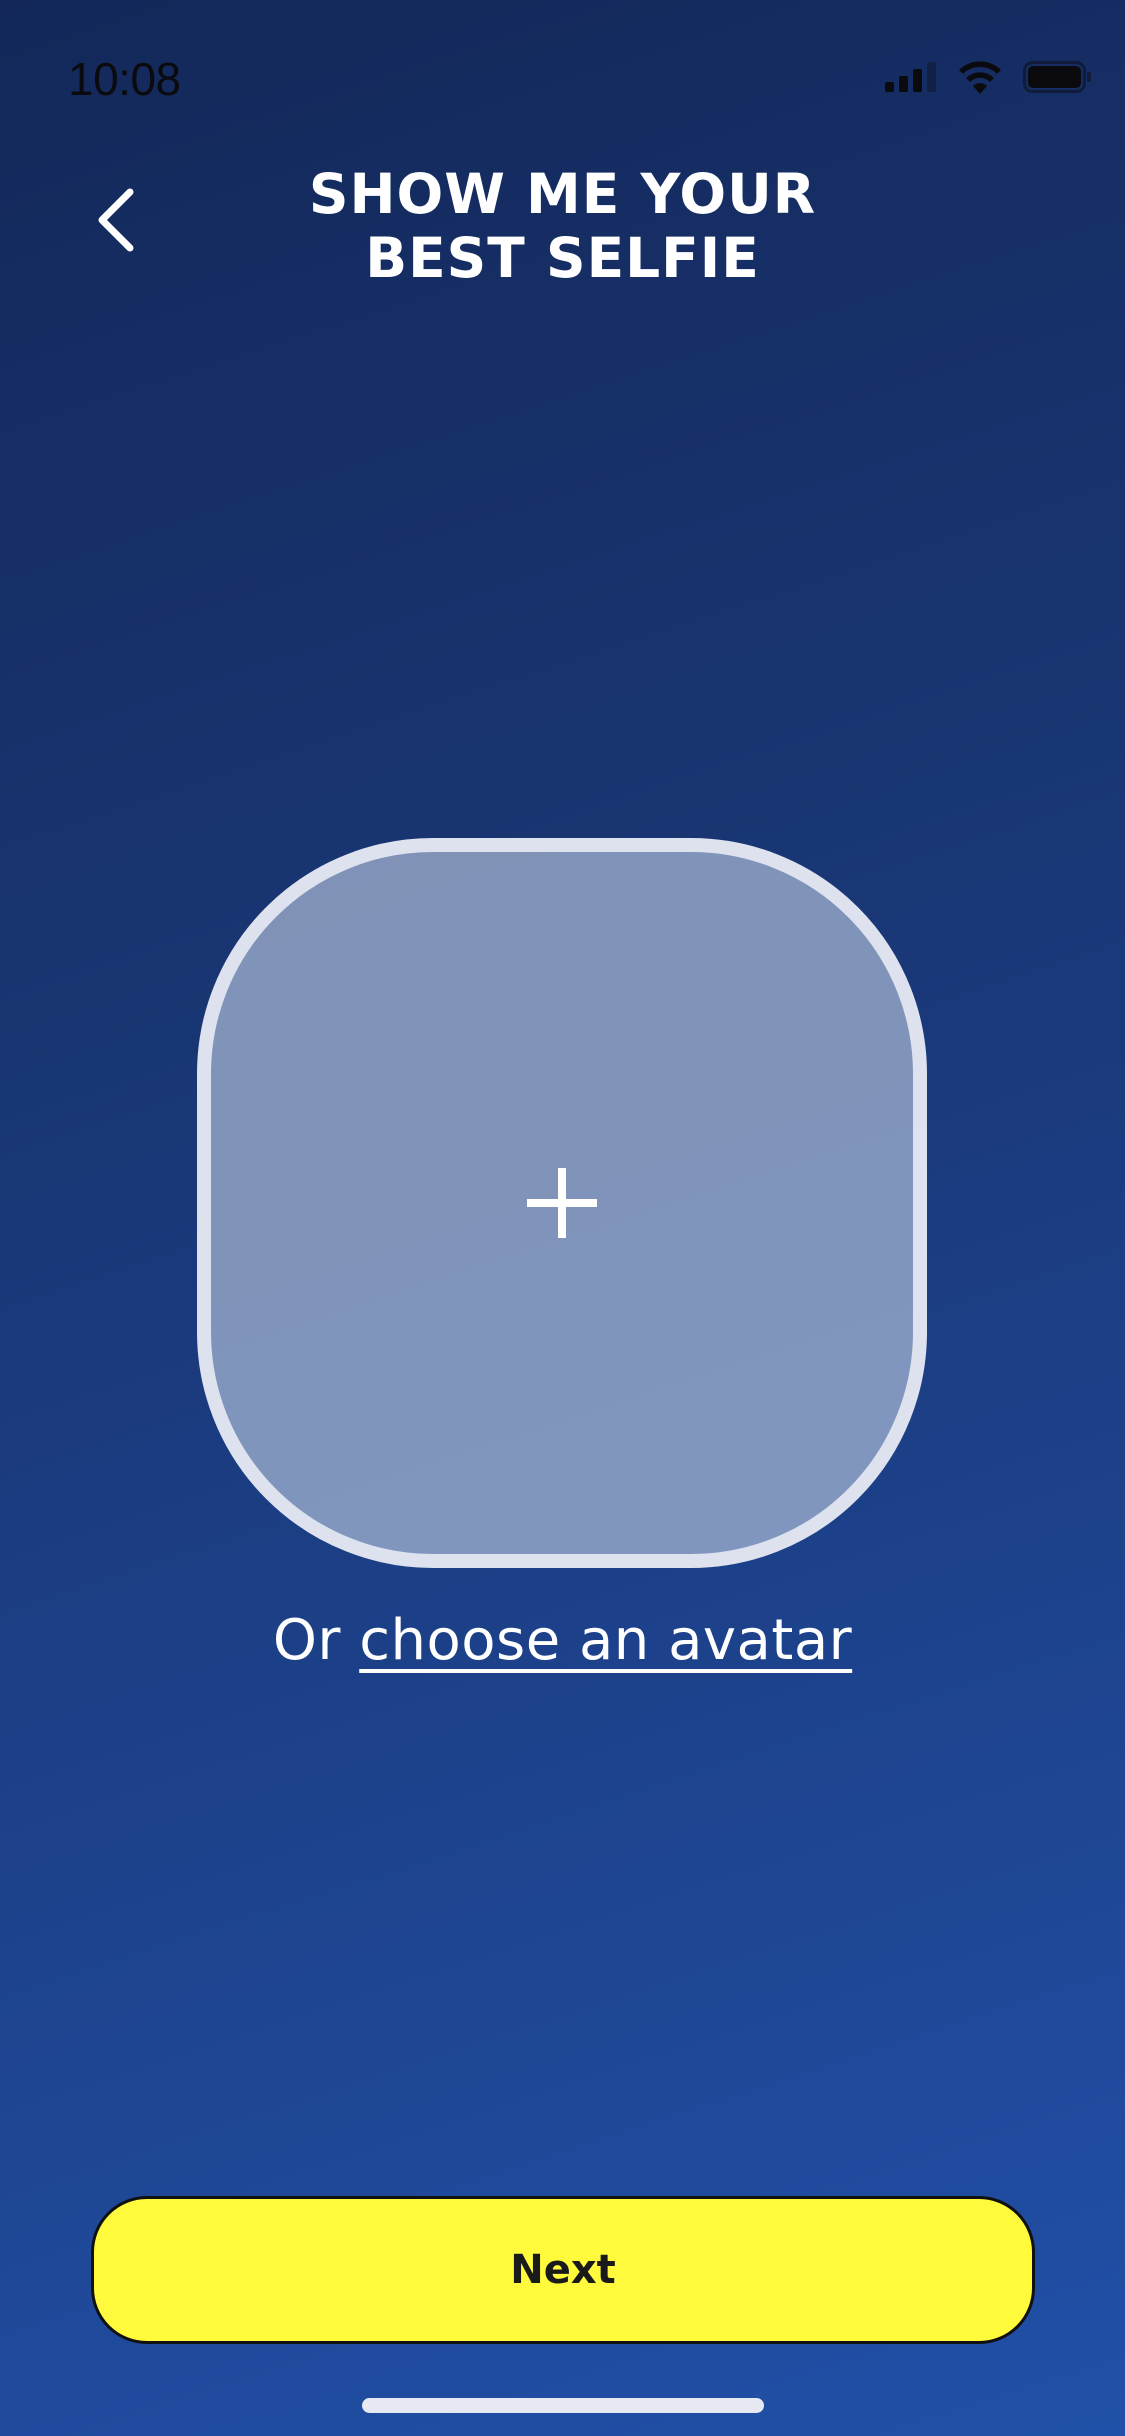  I want to click on page-title-line-1: SHOW ME YOUR, so click(562, 194).